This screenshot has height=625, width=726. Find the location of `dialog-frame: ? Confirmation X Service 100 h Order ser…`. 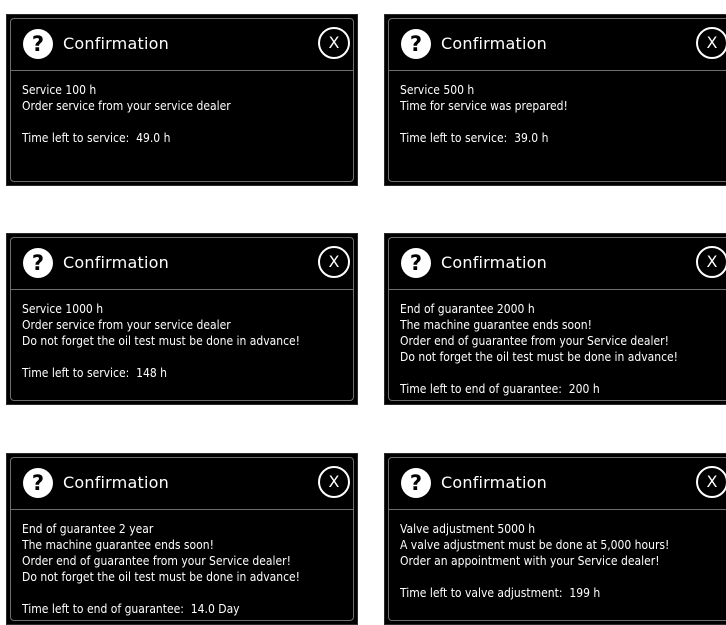

dialog-frame: ? Confirmation X Service 100 h Order ser… is located at coordinates (182, 100).